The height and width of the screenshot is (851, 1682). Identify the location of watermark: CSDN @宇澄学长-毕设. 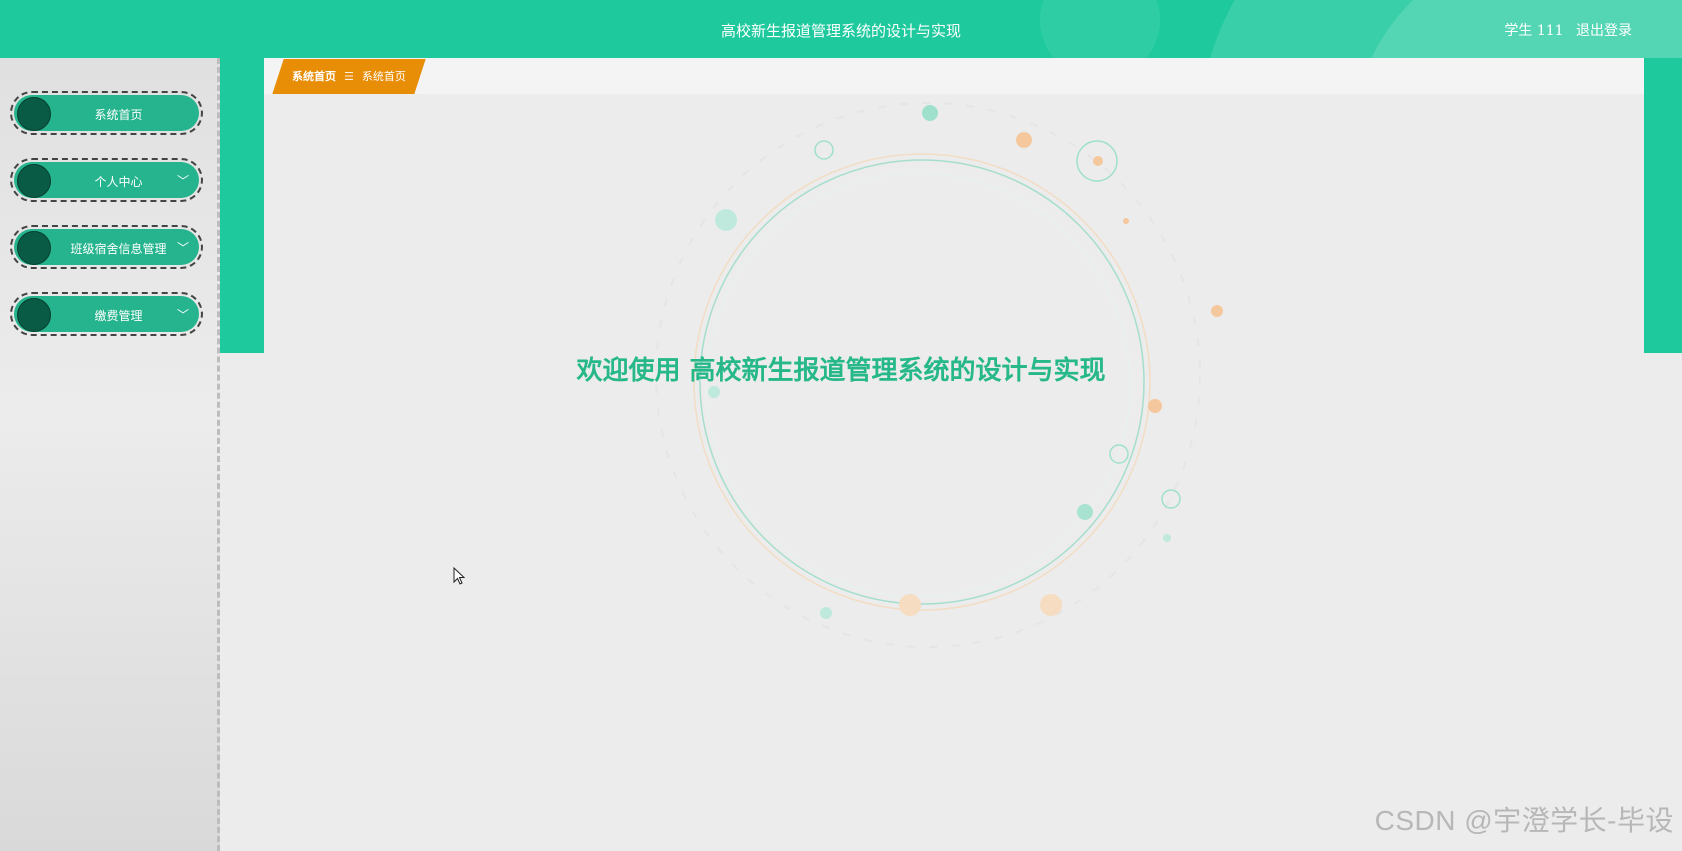
(1524, 820).